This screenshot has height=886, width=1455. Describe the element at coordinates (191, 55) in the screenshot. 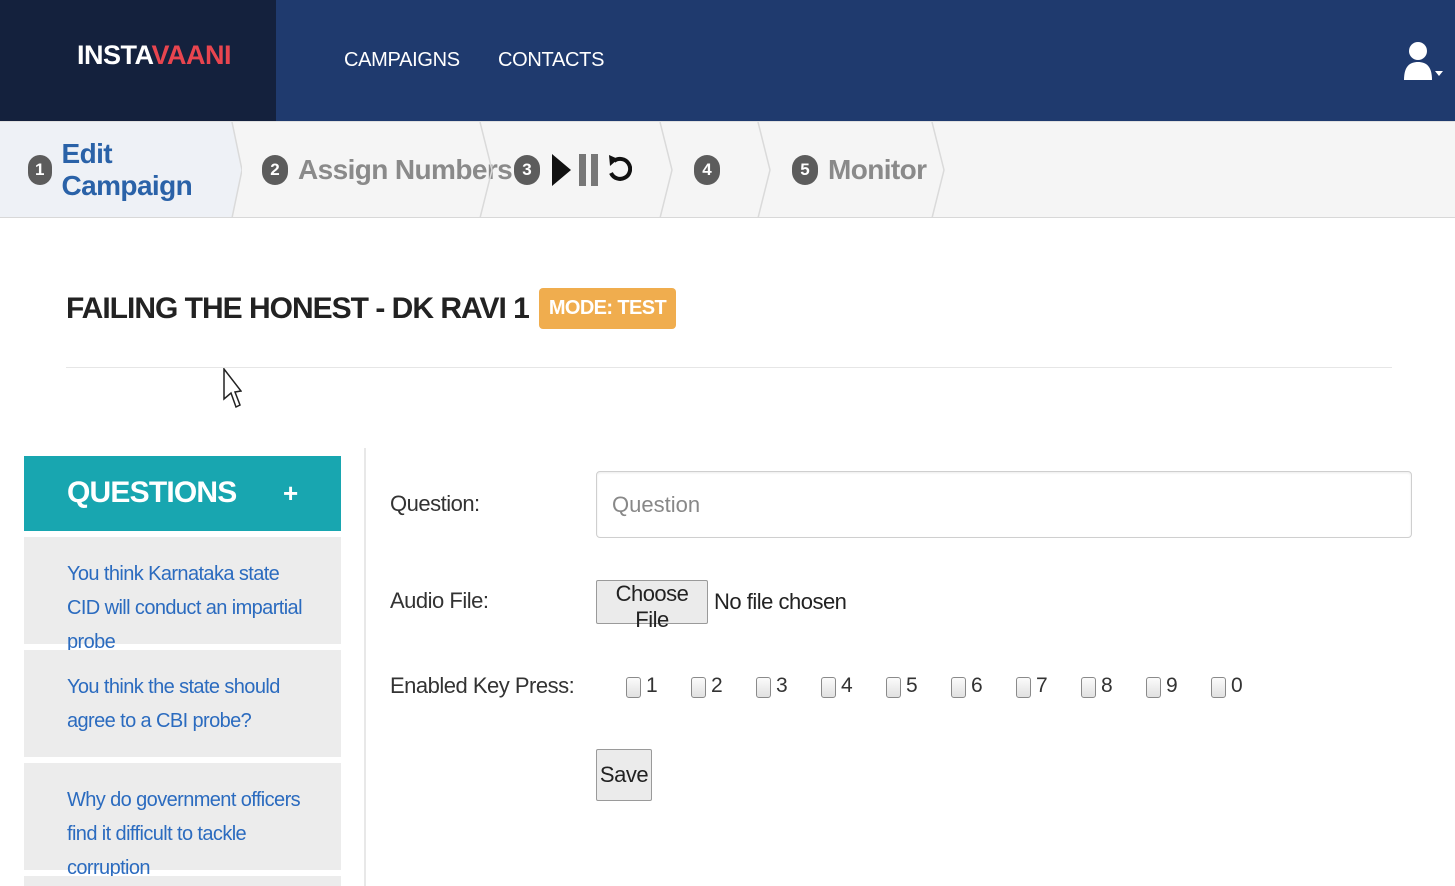

I see `brand-text-vaani: VAANI` at that location.